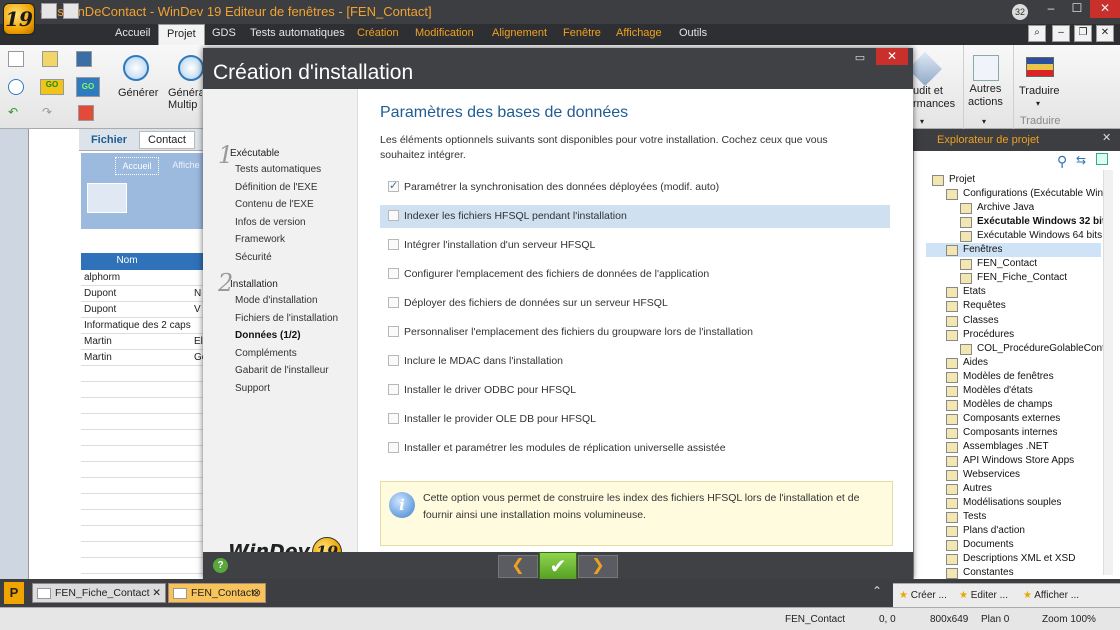 The image size is (1120, 630). I want to click on menu-5: Modification, so click(444, 33).